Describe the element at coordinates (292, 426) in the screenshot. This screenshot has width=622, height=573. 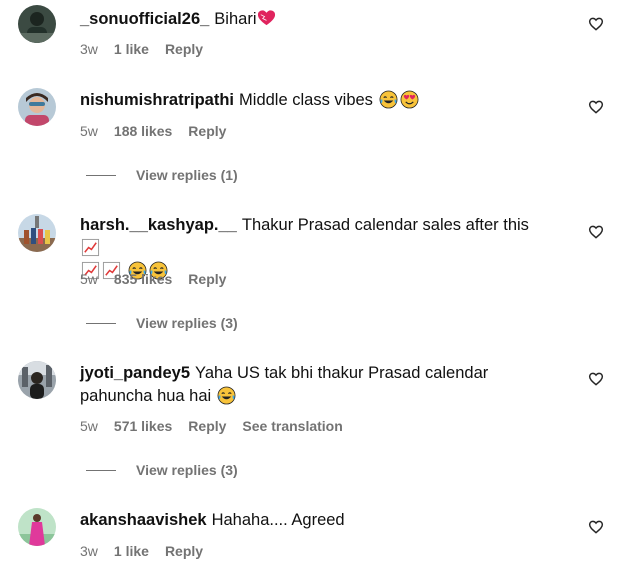
I see `see-translation-button: See translation` at that location.